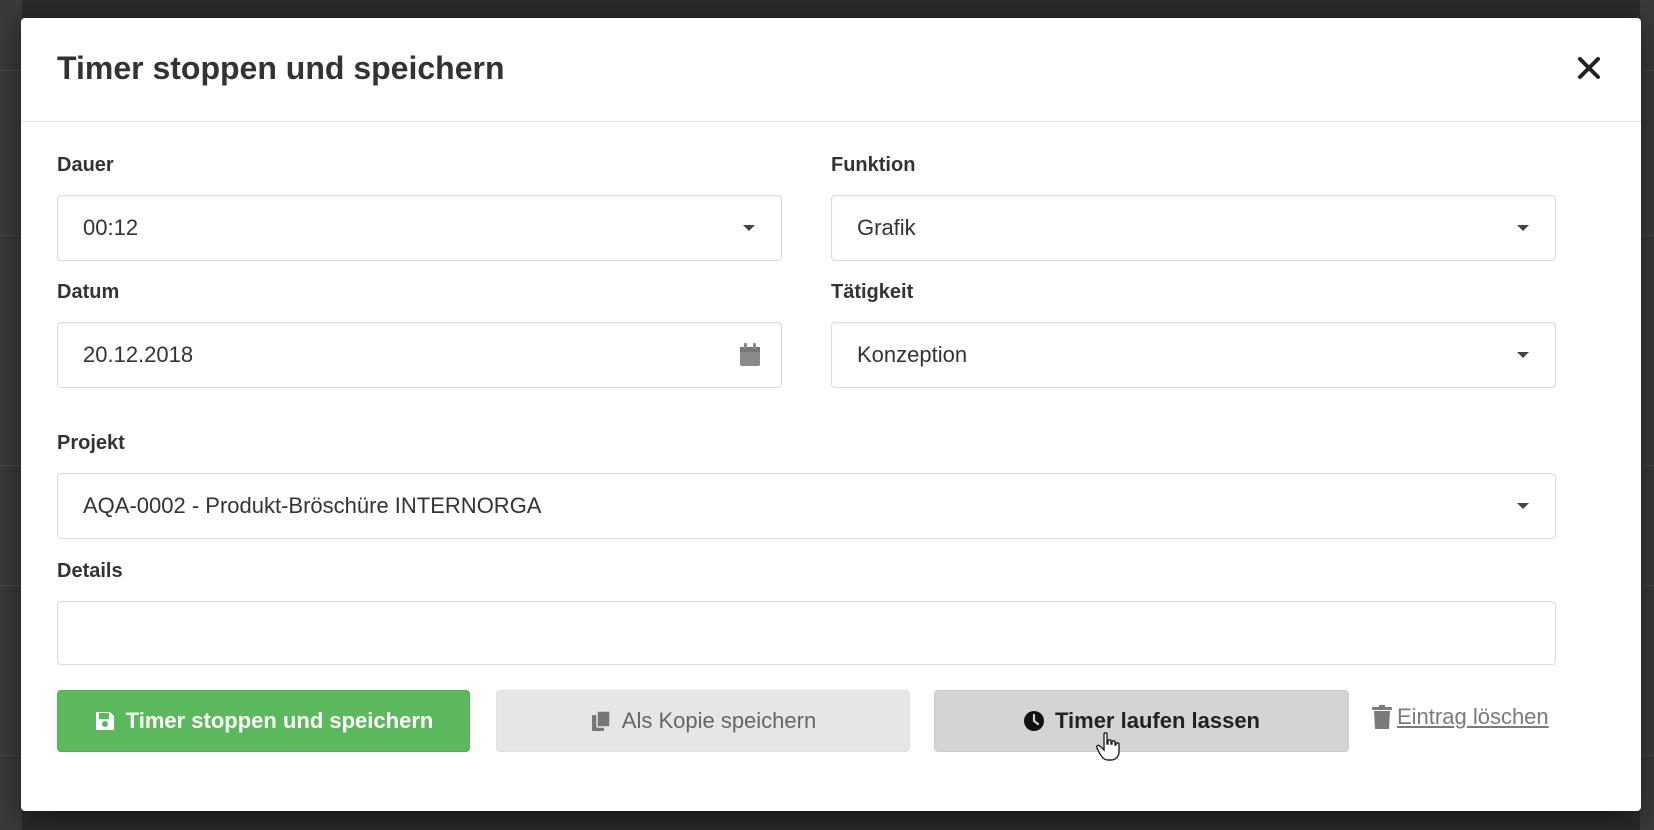 The image size is (1654, 830). I want to click on close-button, so click(1589, 68).